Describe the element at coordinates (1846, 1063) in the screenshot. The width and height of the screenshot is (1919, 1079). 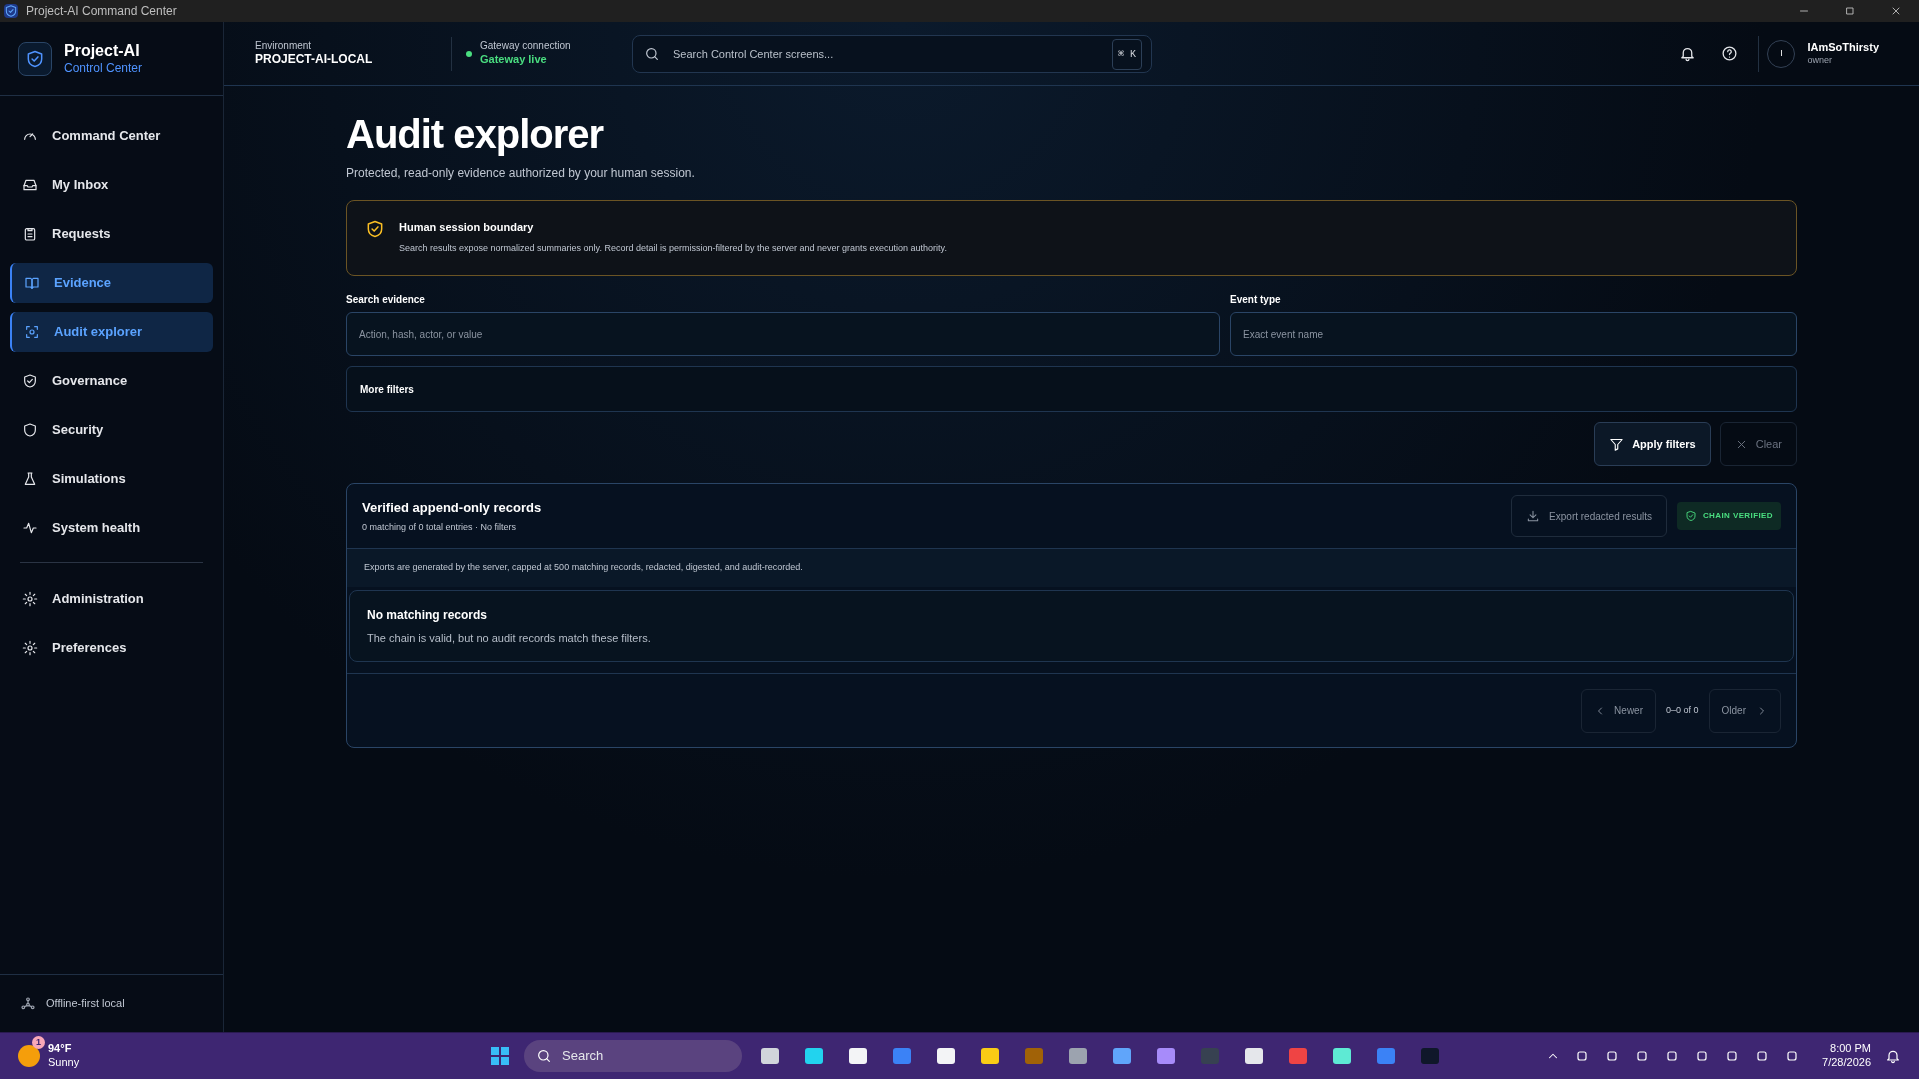
I see `clock-date: 7/28/2026` at that location.